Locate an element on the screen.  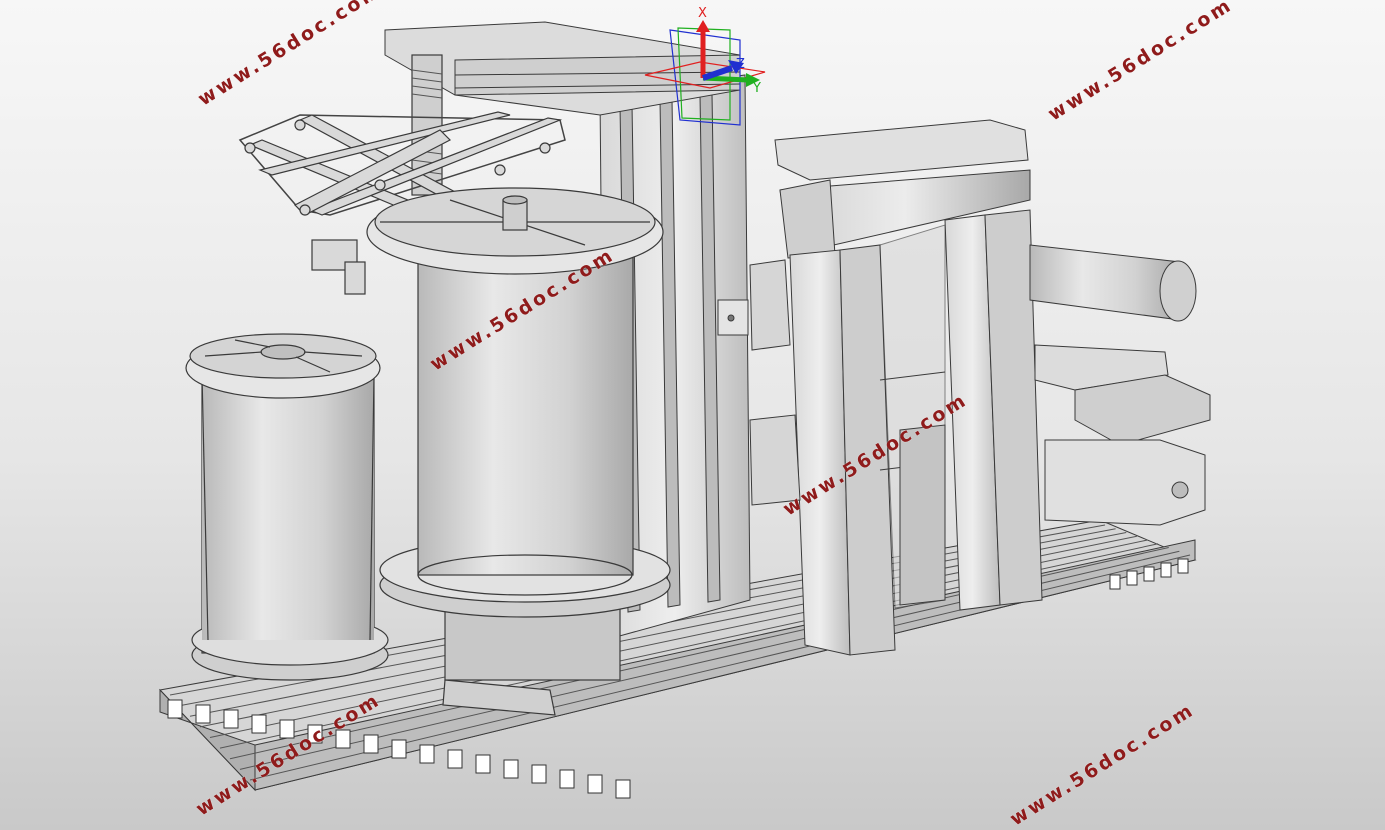
coordinate-triad: X Y Z is located at coordinates (705, 66).